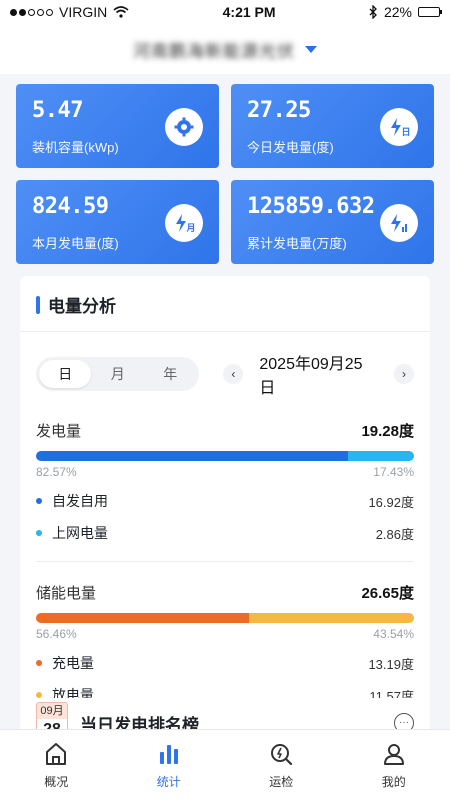 The width and height of the screenshot is (450, 800). I want to click on legend-label: 自发自用, so click(80, 501).